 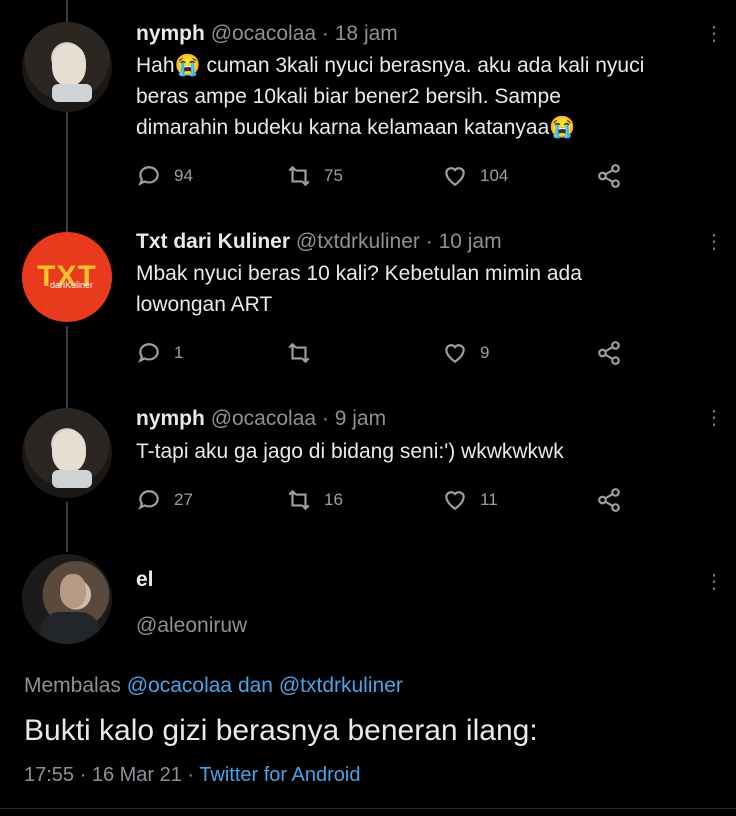 I want to click on retweet-button: 75, so click(x=314, y=176).